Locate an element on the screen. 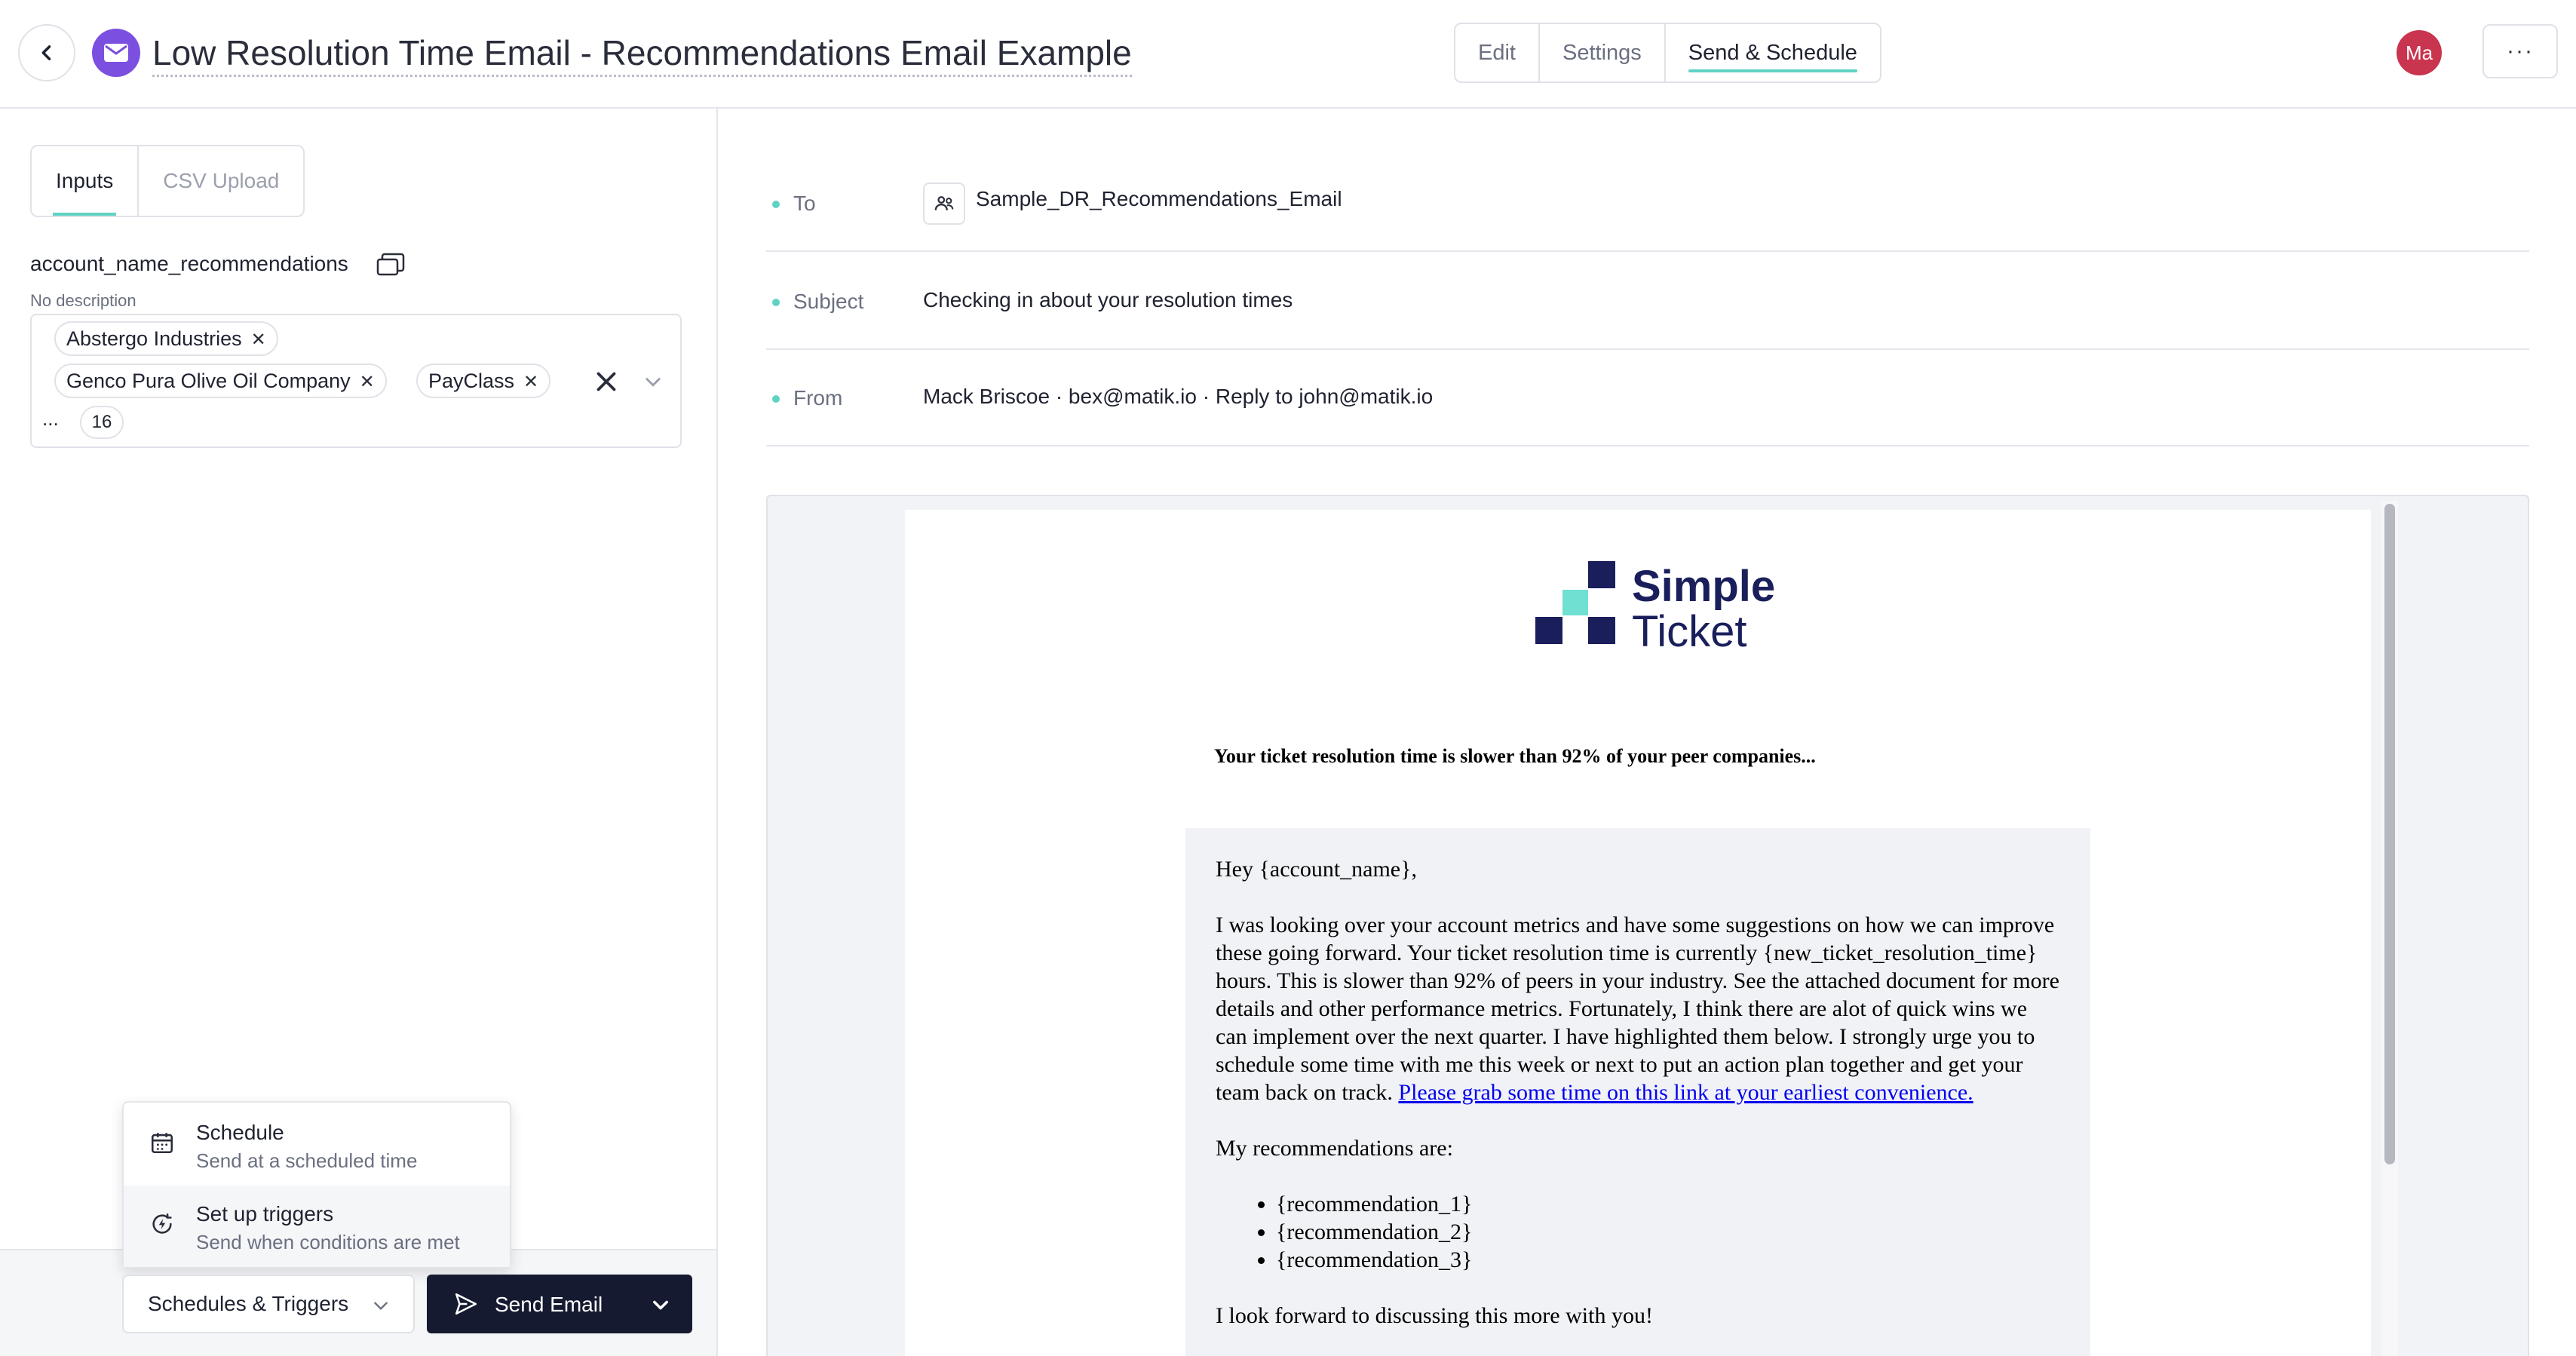  schedules-triggers-label: Schedules & Triggers is located at coordinates (248, 1303).